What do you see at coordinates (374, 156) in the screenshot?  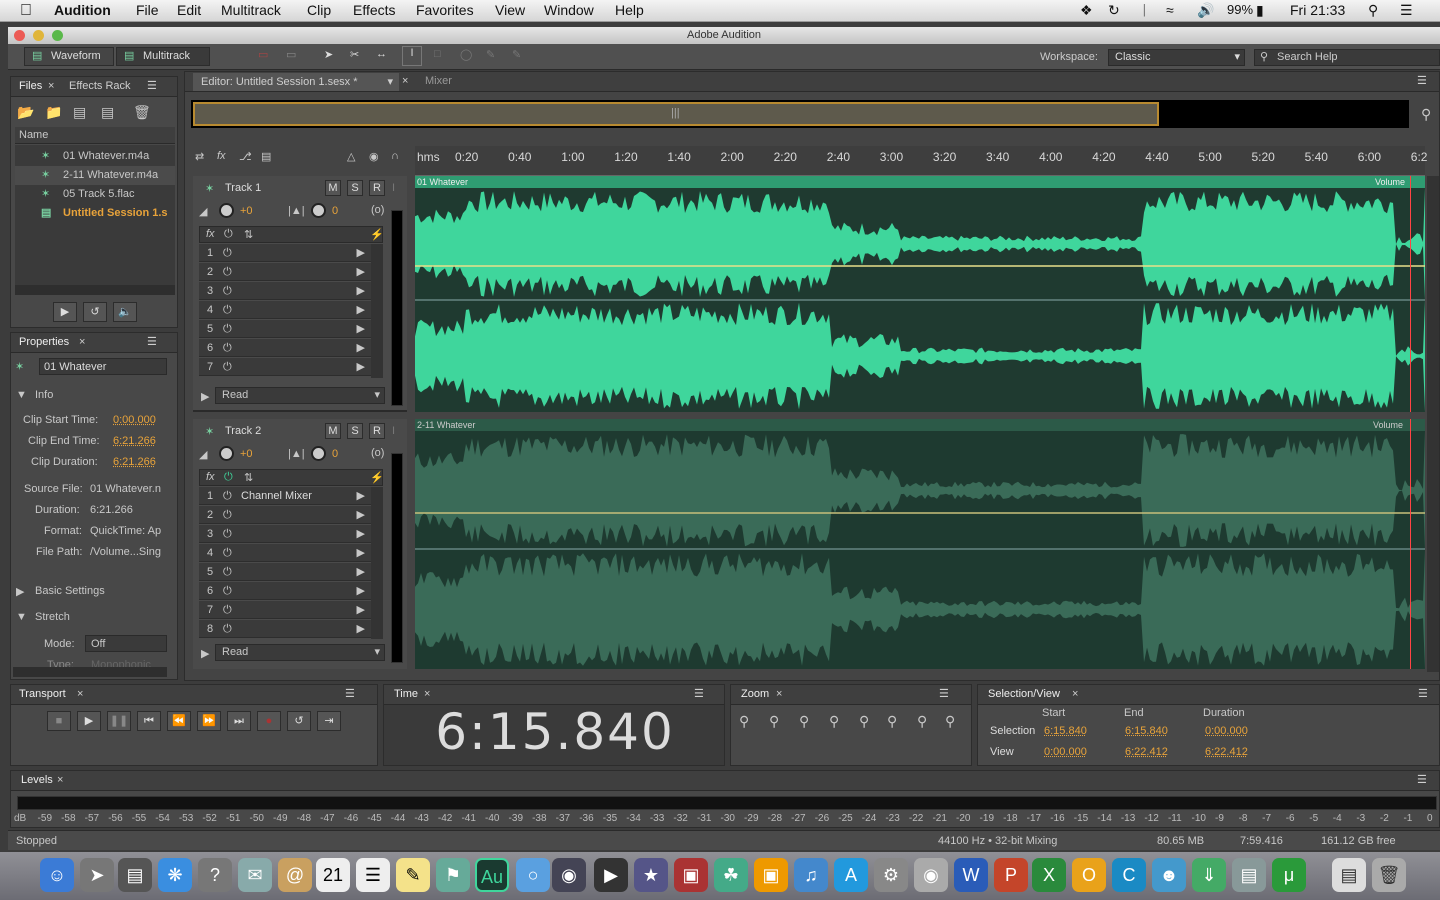 I see `record-monitor-icon: ◉` at bounding box center [374, 156].